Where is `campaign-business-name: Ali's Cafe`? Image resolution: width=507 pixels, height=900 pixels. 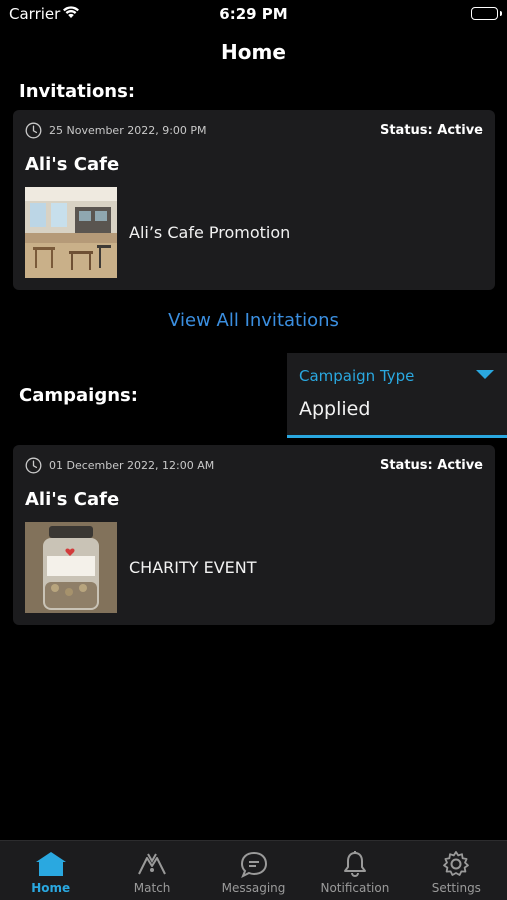 campaign-business-name: Ali's Cafe is located at coordinates (72, 499).